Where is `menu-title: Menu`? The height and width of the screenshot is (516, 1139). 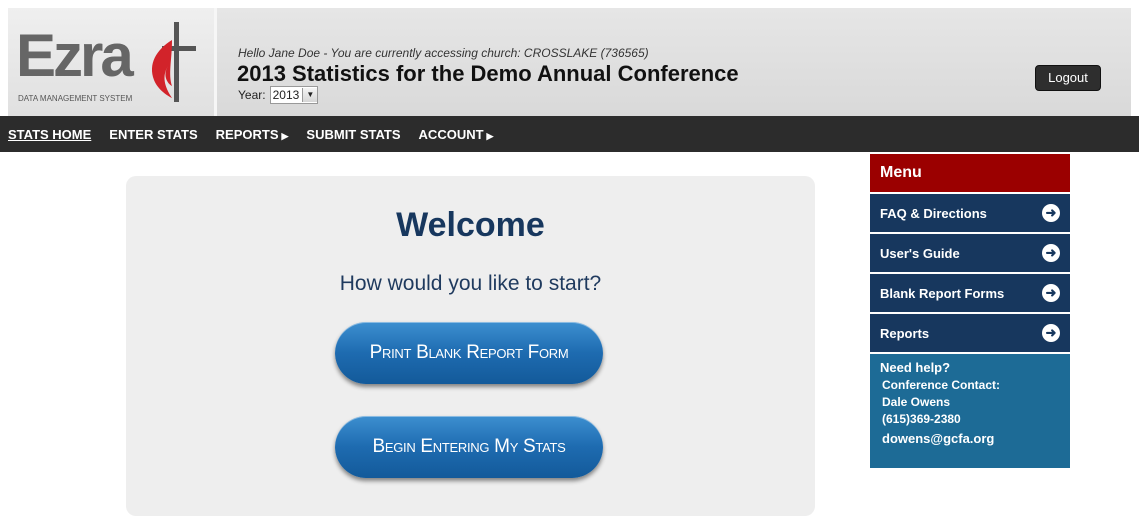 menu-title: Menu is located at coordinates (970, 173).